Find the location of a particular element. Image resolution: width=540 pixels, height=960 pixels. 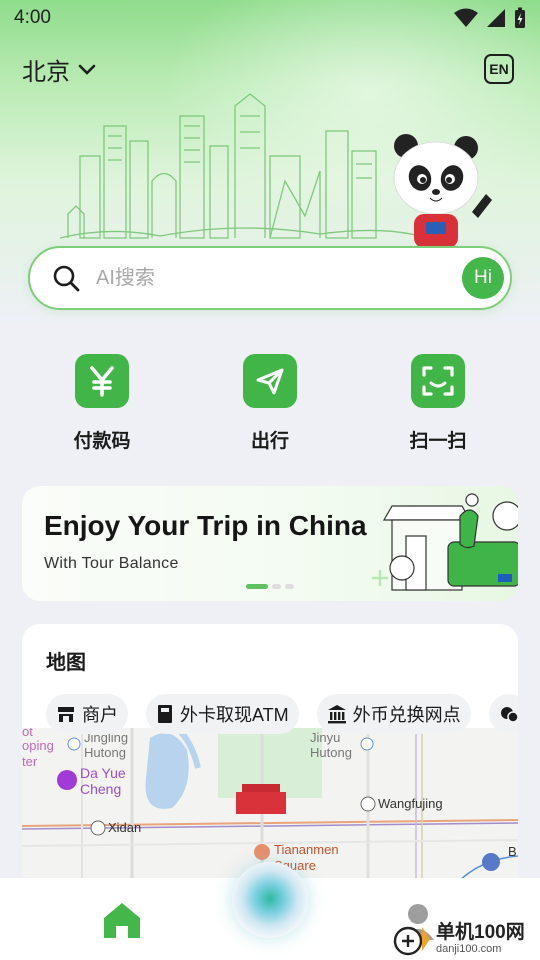

banner-title: Enjoy Your Trip in China is located at coordinates (205, 525).